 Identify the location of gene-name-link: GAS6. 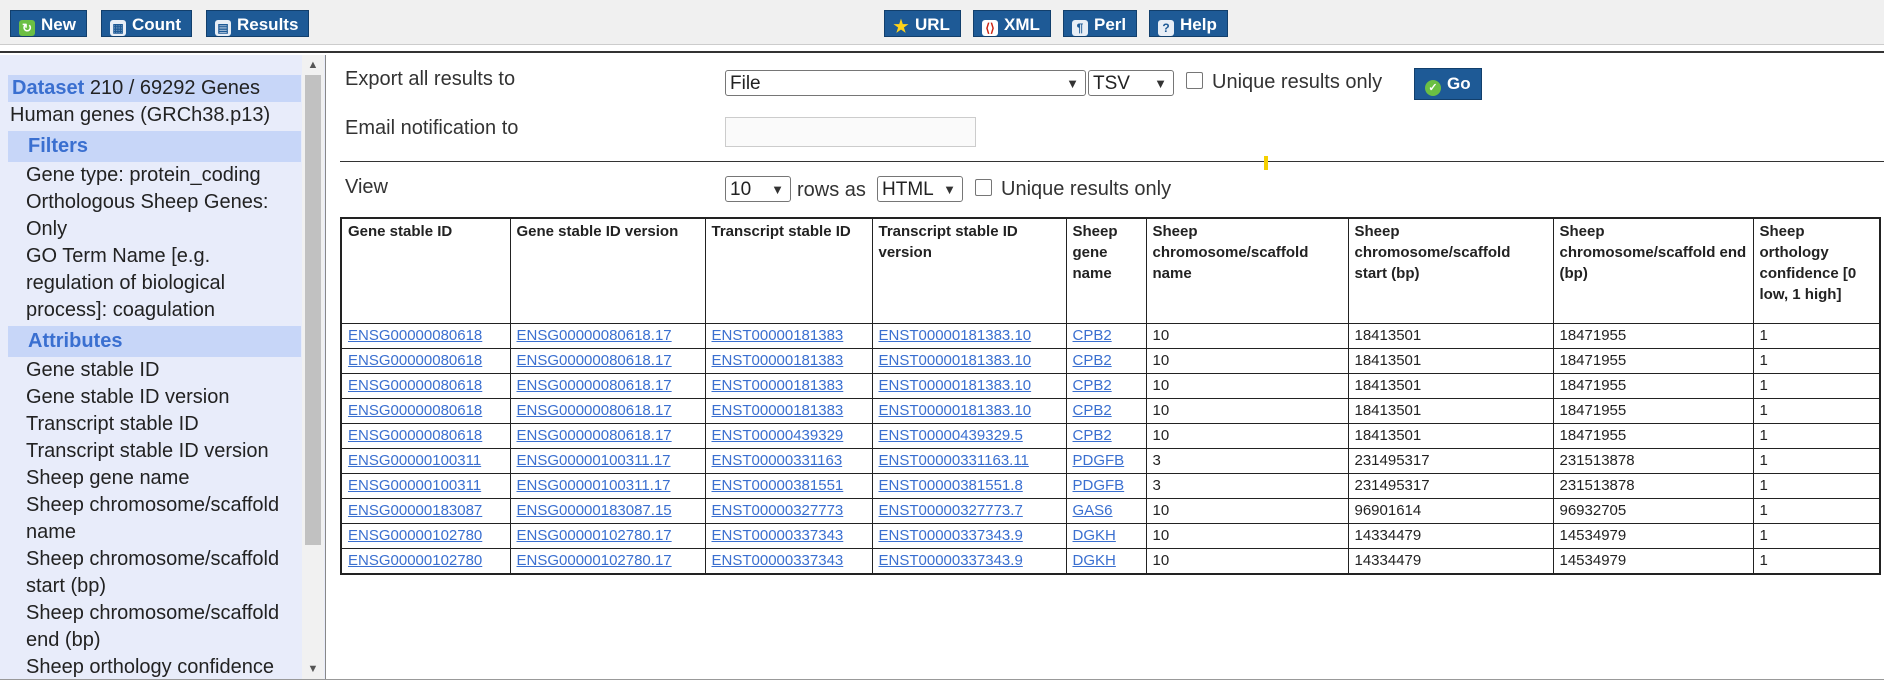
(1093, 510).